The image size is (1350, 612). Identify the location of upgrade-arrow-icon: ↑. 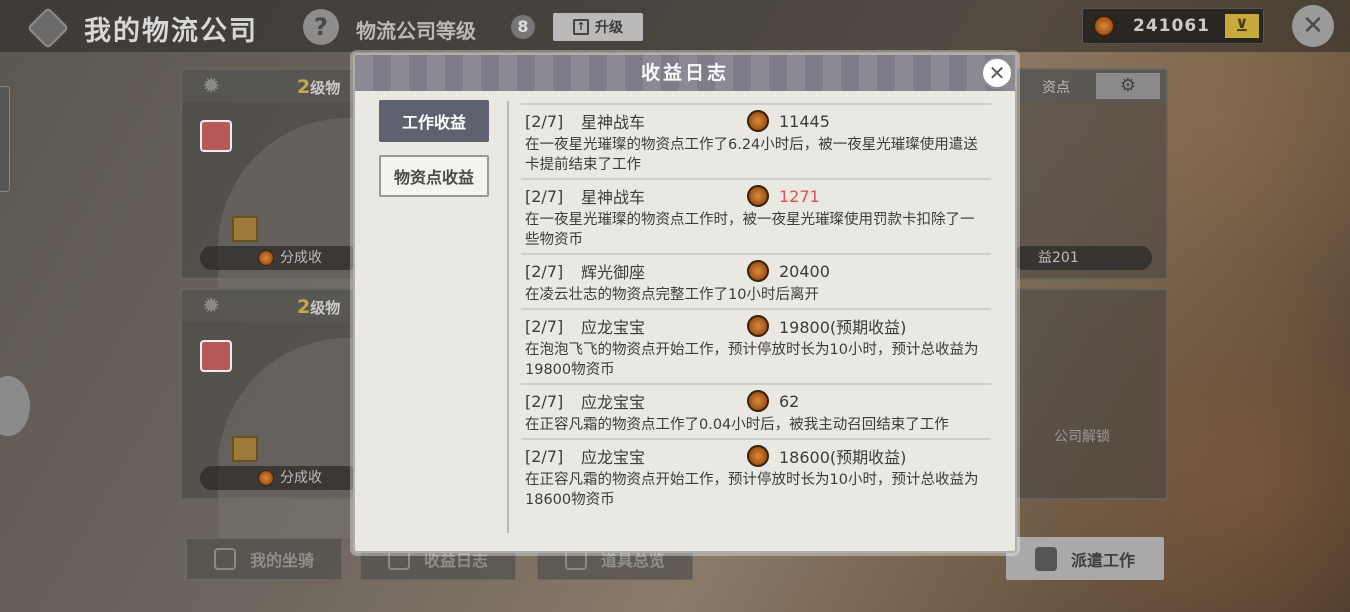
(581, 27).